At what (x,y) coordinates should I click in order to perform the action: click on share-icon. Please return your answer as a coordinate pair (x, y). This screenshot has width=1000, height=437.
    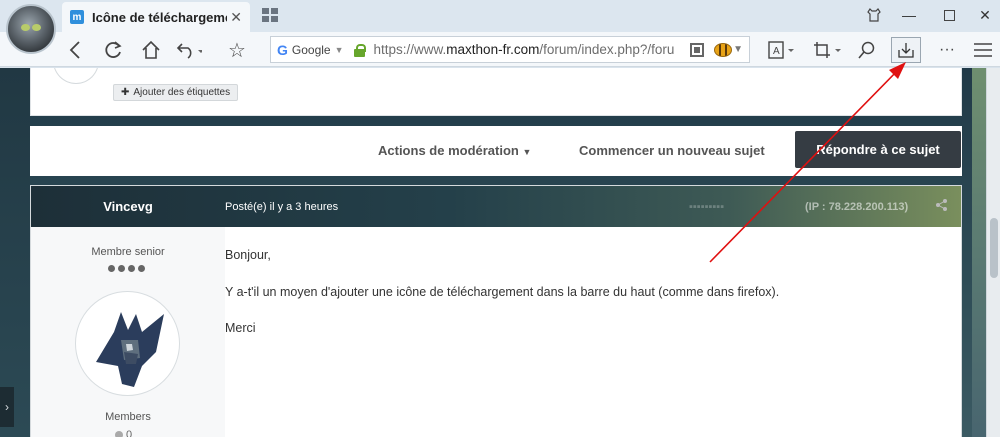
    Looking at the image, I should click on (941, 206).